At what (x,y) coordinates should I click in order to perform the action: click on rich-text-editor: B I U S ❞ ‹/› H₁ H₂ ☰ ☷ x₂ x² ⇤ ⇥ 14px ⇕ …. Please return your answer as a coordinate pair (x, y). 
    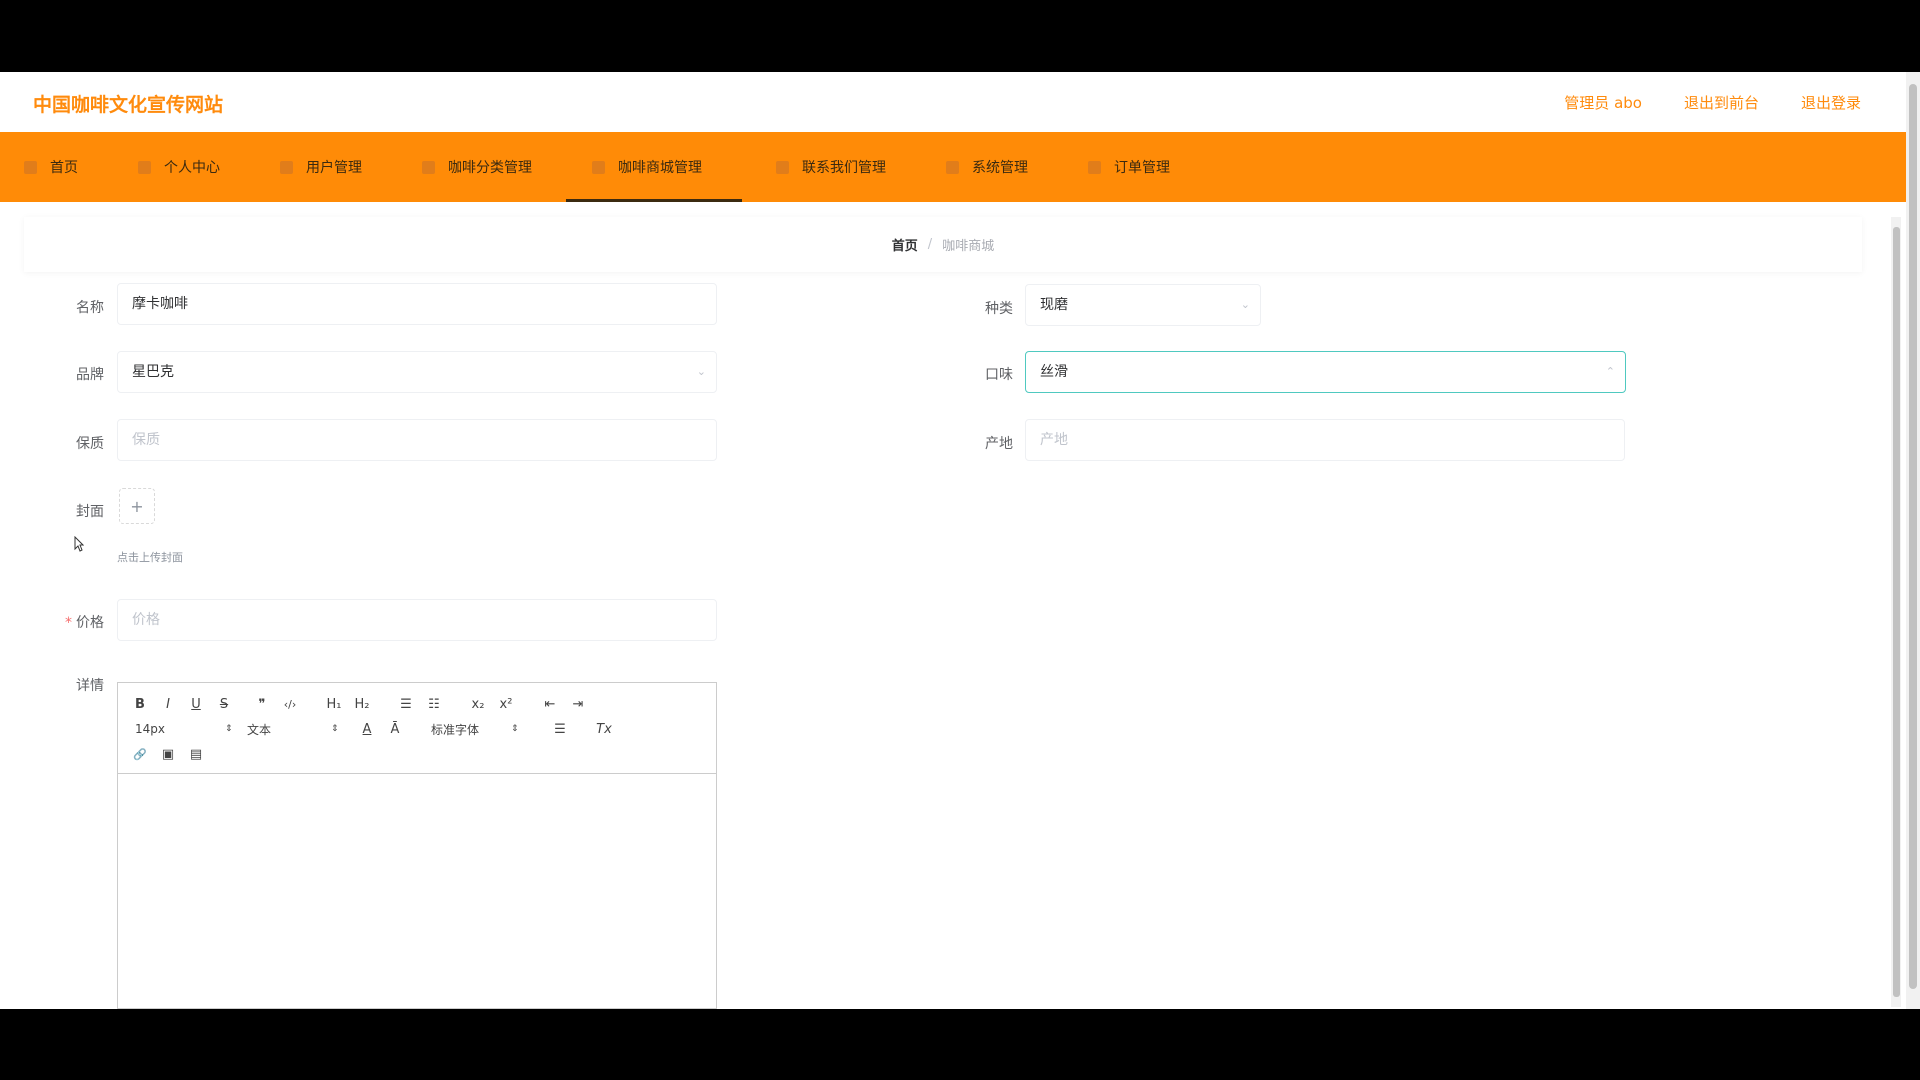
    Looking at the image, I should click on (417, 845).